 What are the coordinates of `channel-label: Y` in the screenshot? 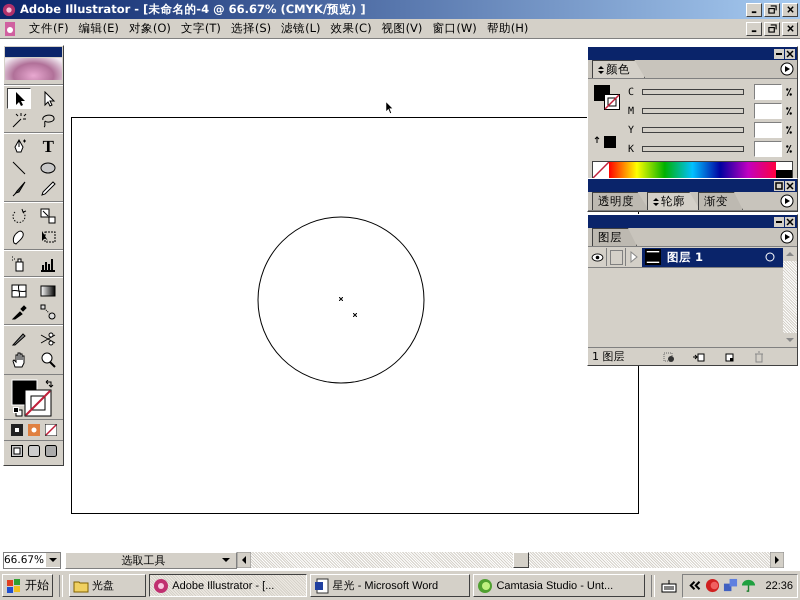 It's located at (632, 130).